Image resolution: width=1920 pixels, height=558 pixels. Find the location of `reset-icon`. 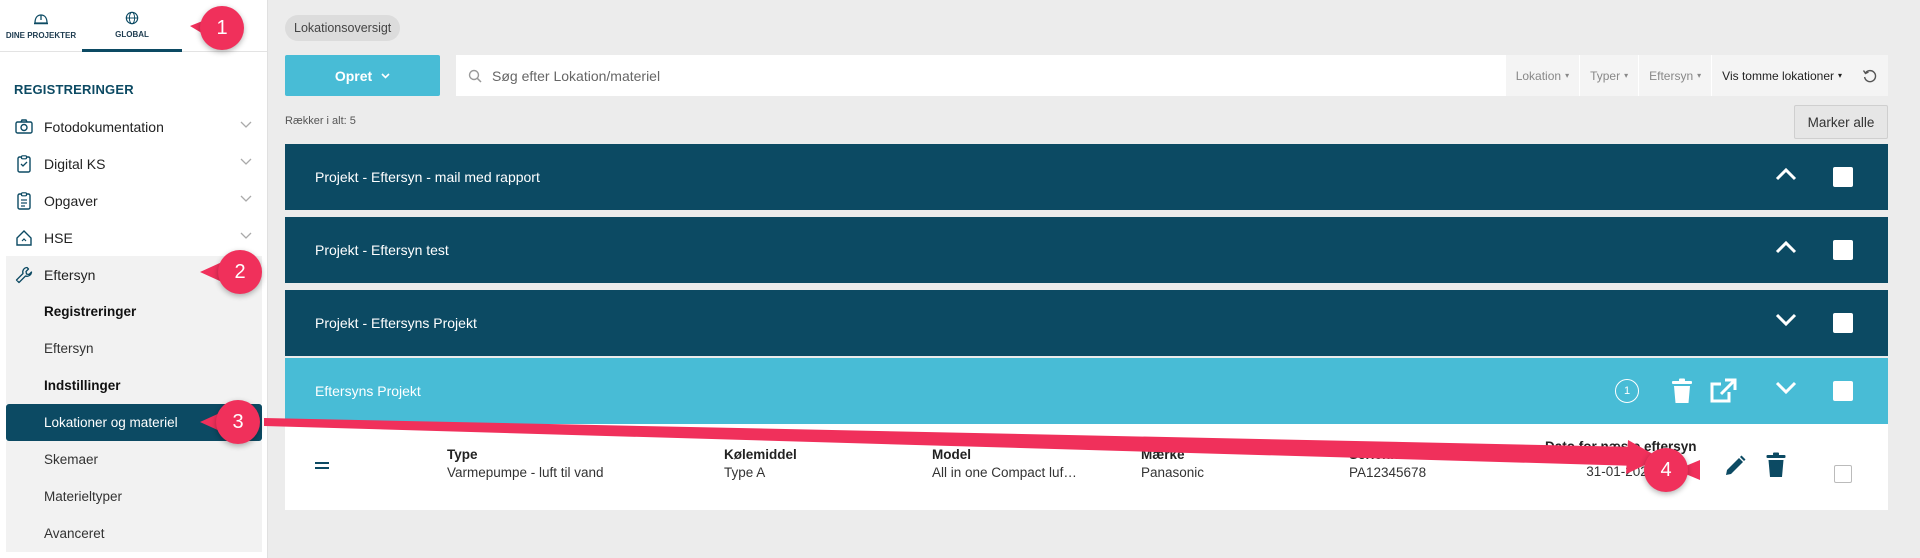

reset-icon is located at coordinates (1869, 75).